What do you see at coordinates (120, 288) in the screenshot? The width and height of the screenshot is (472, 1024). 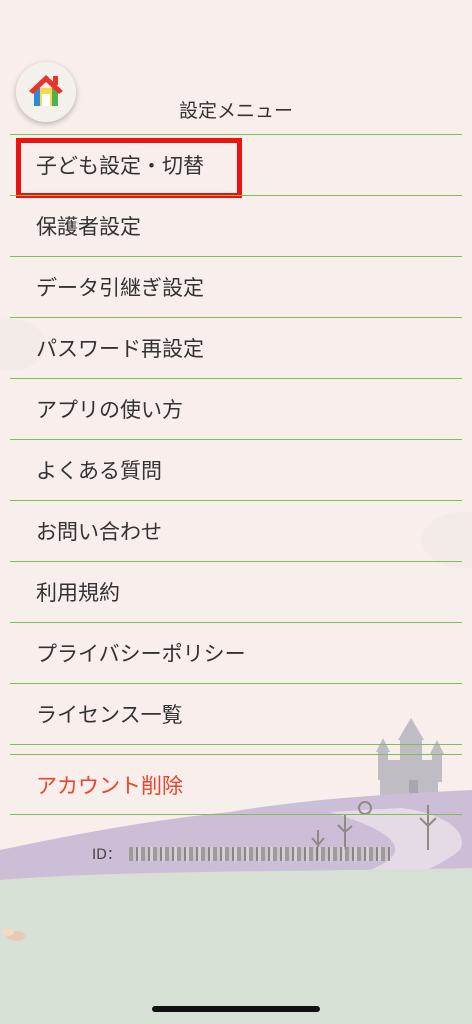 I see `menu-item-label: データ引継ぎ設定` at bounding box center [120, 288].